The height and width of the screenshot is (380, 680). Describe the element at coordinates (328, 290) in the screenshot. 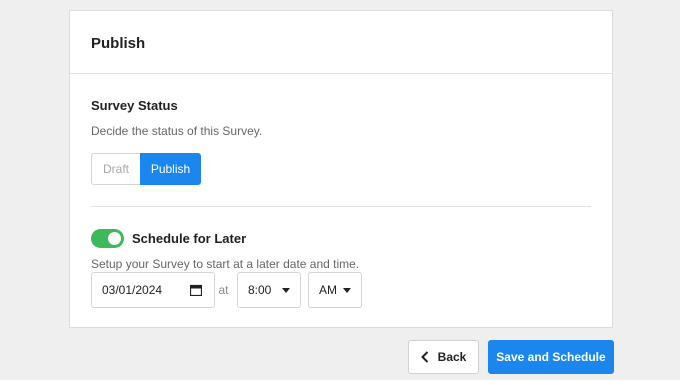

I see `ampm-value: AM` at that location.